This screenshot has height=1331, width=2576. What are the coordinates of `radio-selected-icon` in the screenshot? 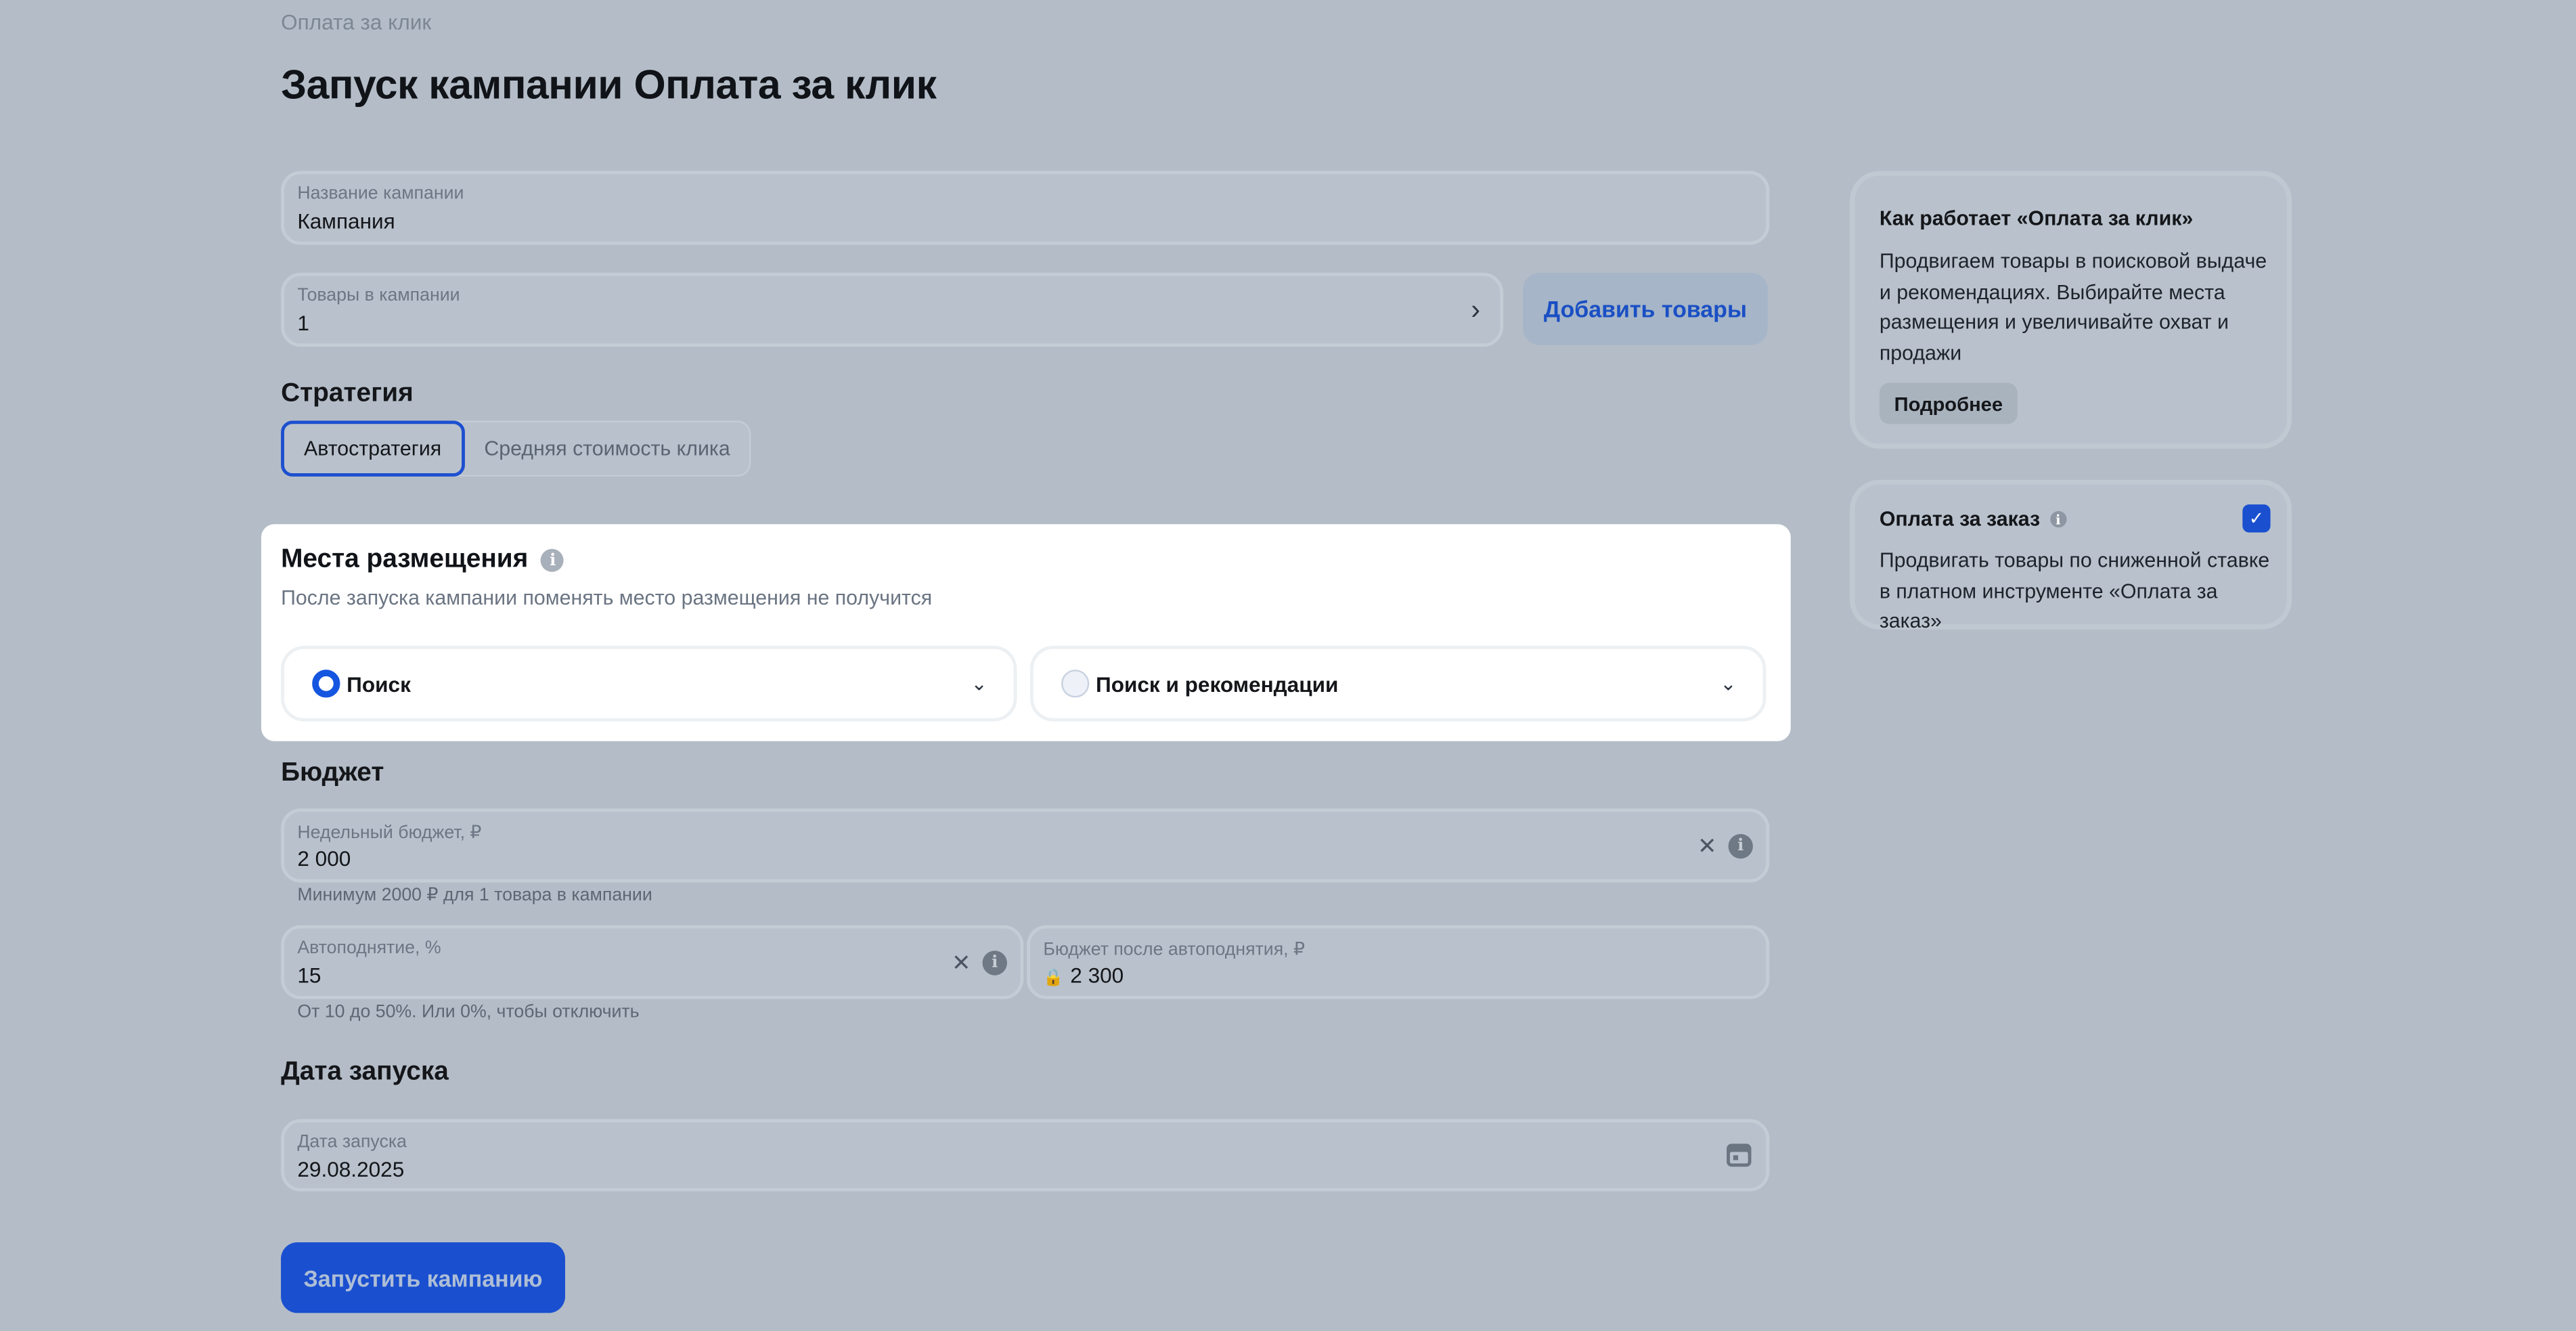 It's located at (326, 684).